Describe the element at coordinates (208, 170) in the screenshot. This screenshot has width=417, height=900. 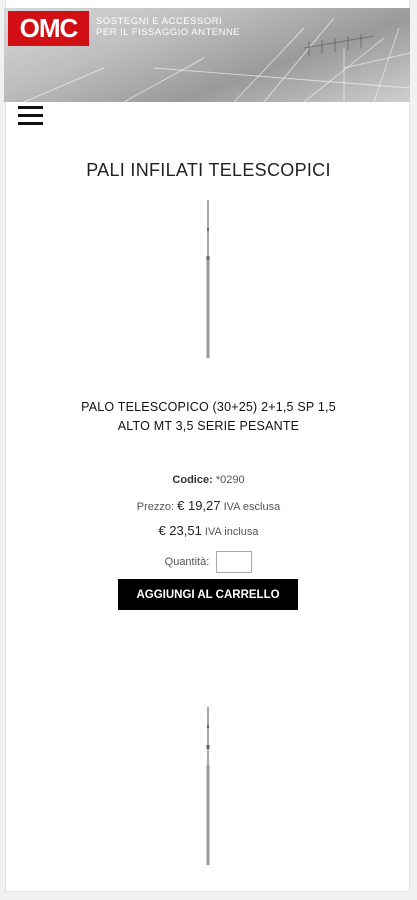
I see `category-title: PALI INFILATI TELESCOPICI` at that location.